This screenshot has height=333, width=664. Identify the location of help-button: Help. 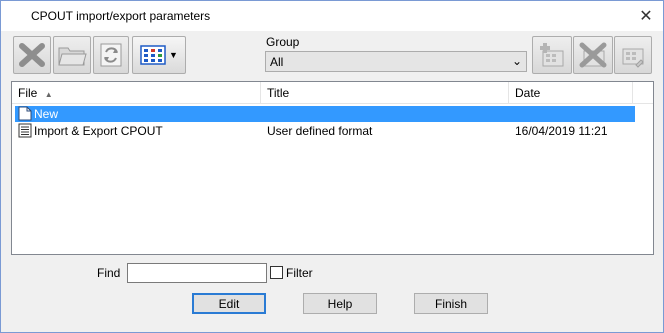
(340, 303).